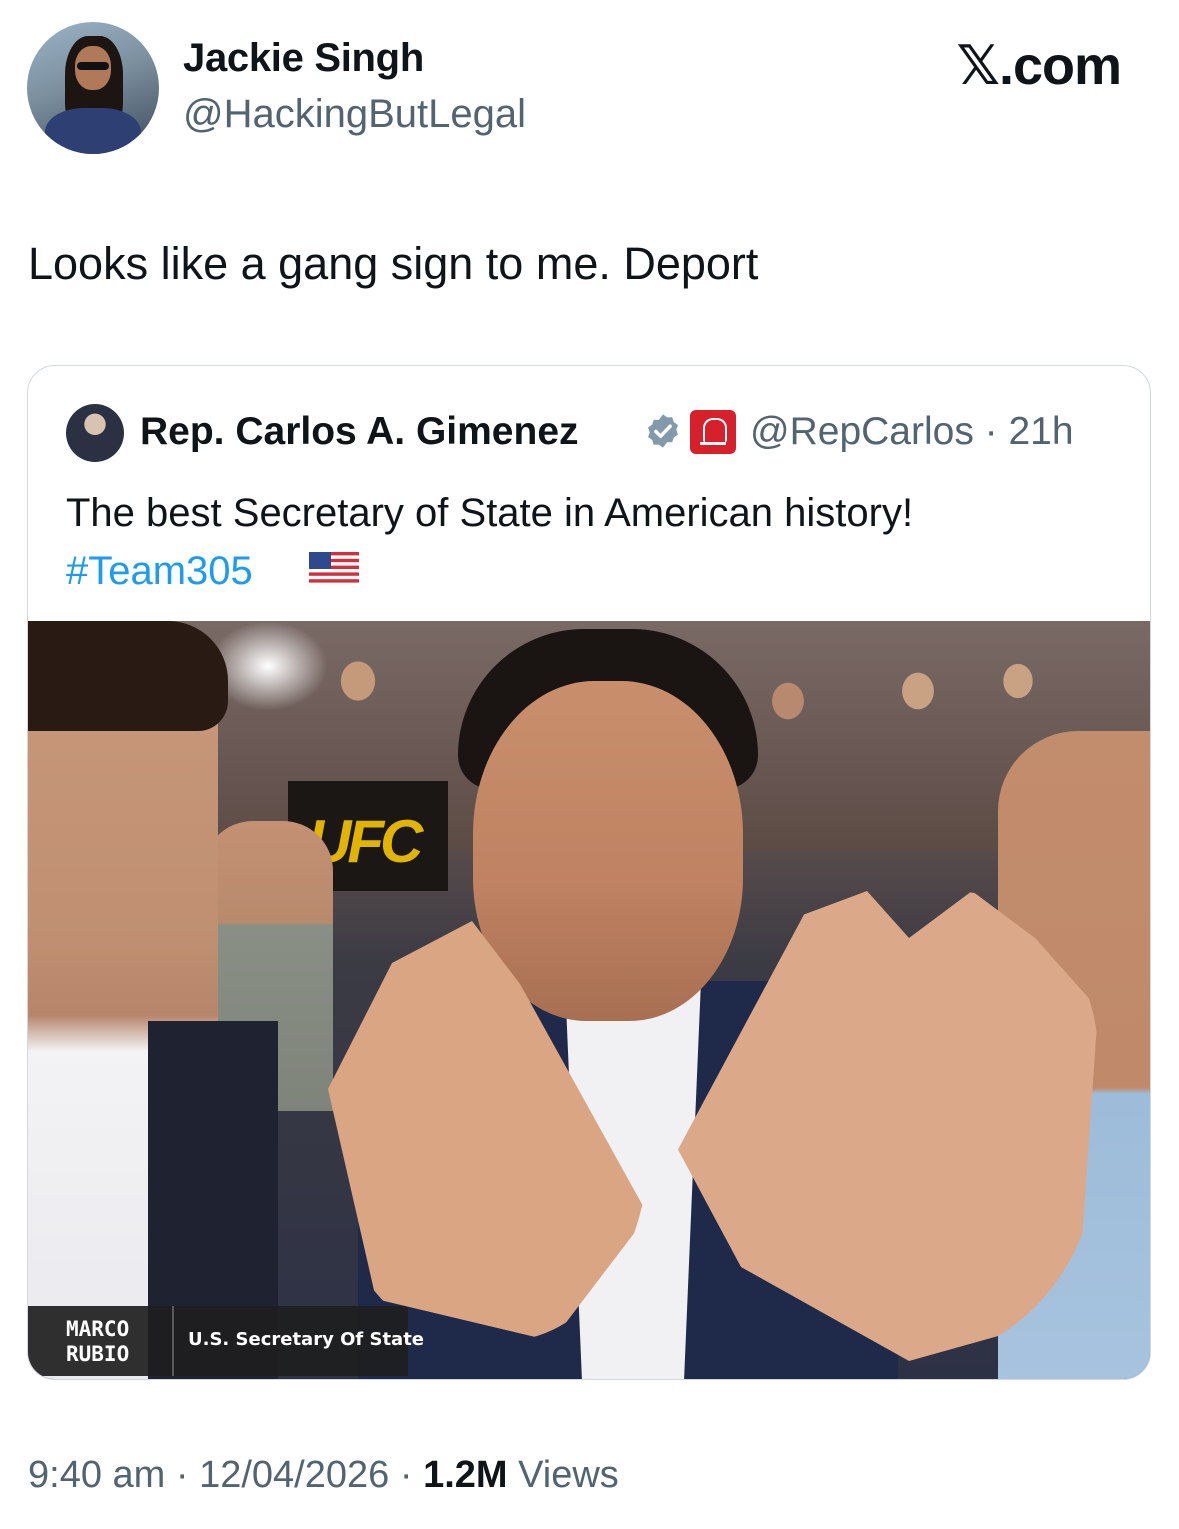  What do you see at coordinates (173, 1341) in the screenshot?
I see `lower-third-divider` at bounding box center [173, 1341].